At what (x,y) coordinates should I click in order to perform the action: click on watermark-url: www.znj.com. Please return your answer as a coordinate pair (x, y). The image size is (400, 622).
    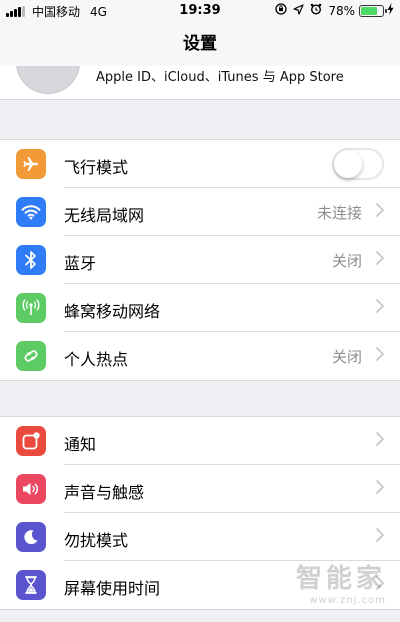
    Looking at the image, I should click on (347, 600).